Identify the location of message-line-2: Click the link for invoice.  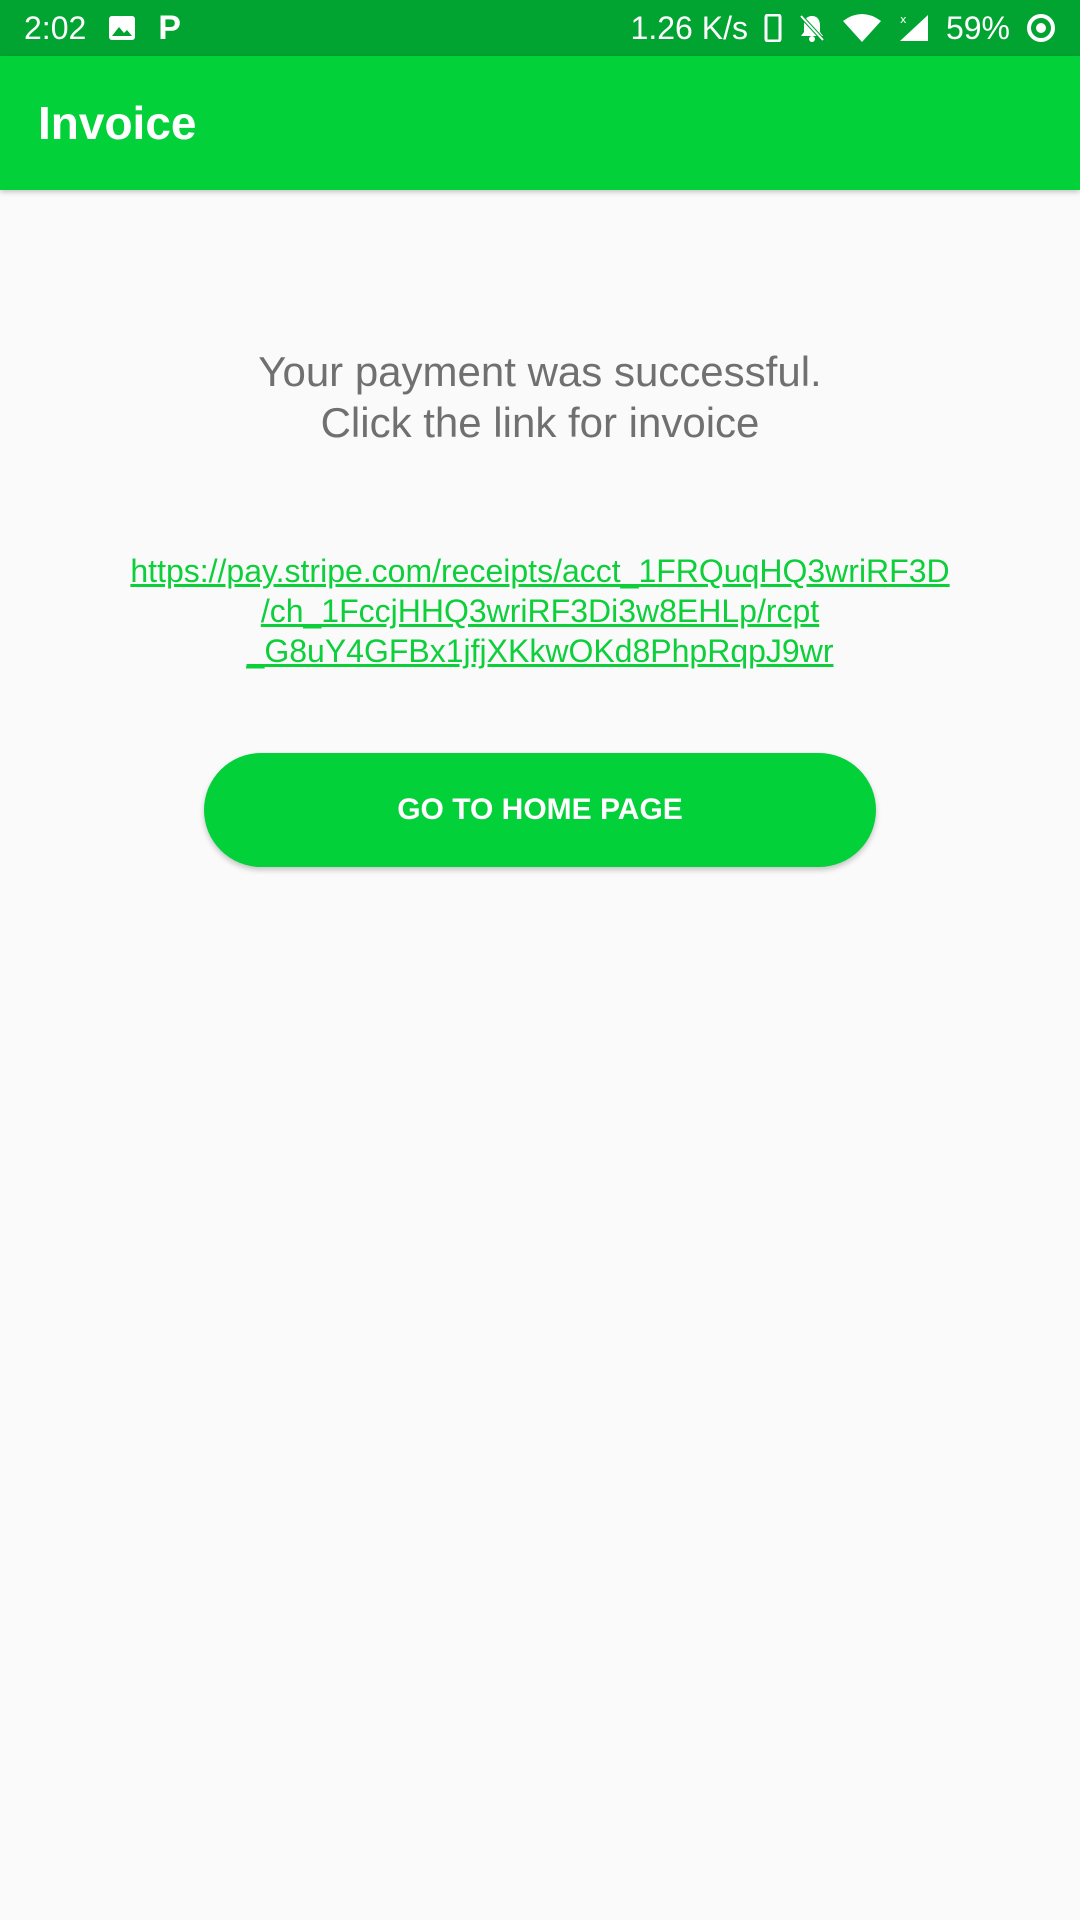
(540, 422).